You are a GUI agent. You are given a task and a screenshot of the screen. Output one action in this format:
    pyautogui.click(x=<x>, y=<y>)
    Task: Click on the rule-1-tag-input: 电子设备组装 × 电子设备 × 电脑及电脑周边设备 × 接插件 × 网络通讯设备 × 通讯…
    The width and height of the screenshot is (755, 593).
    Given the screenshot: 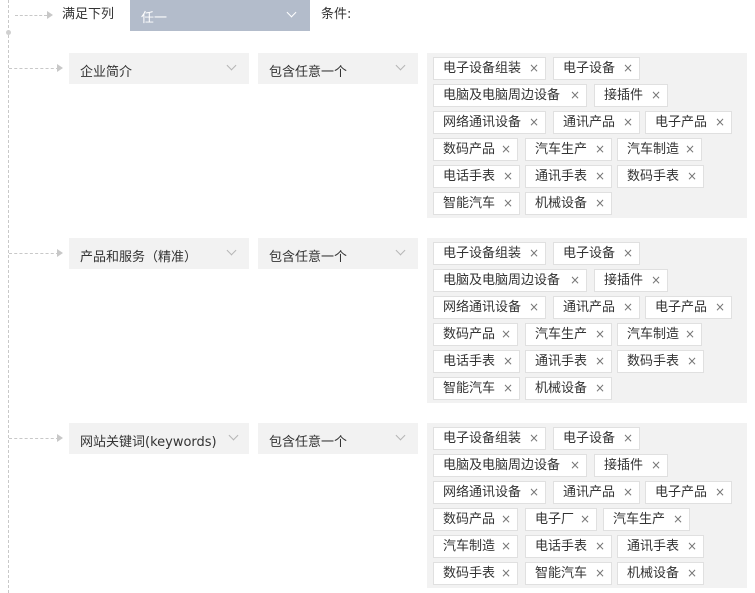 What is the action you would take?
    pyautogui.click(x=587, y=135)
    